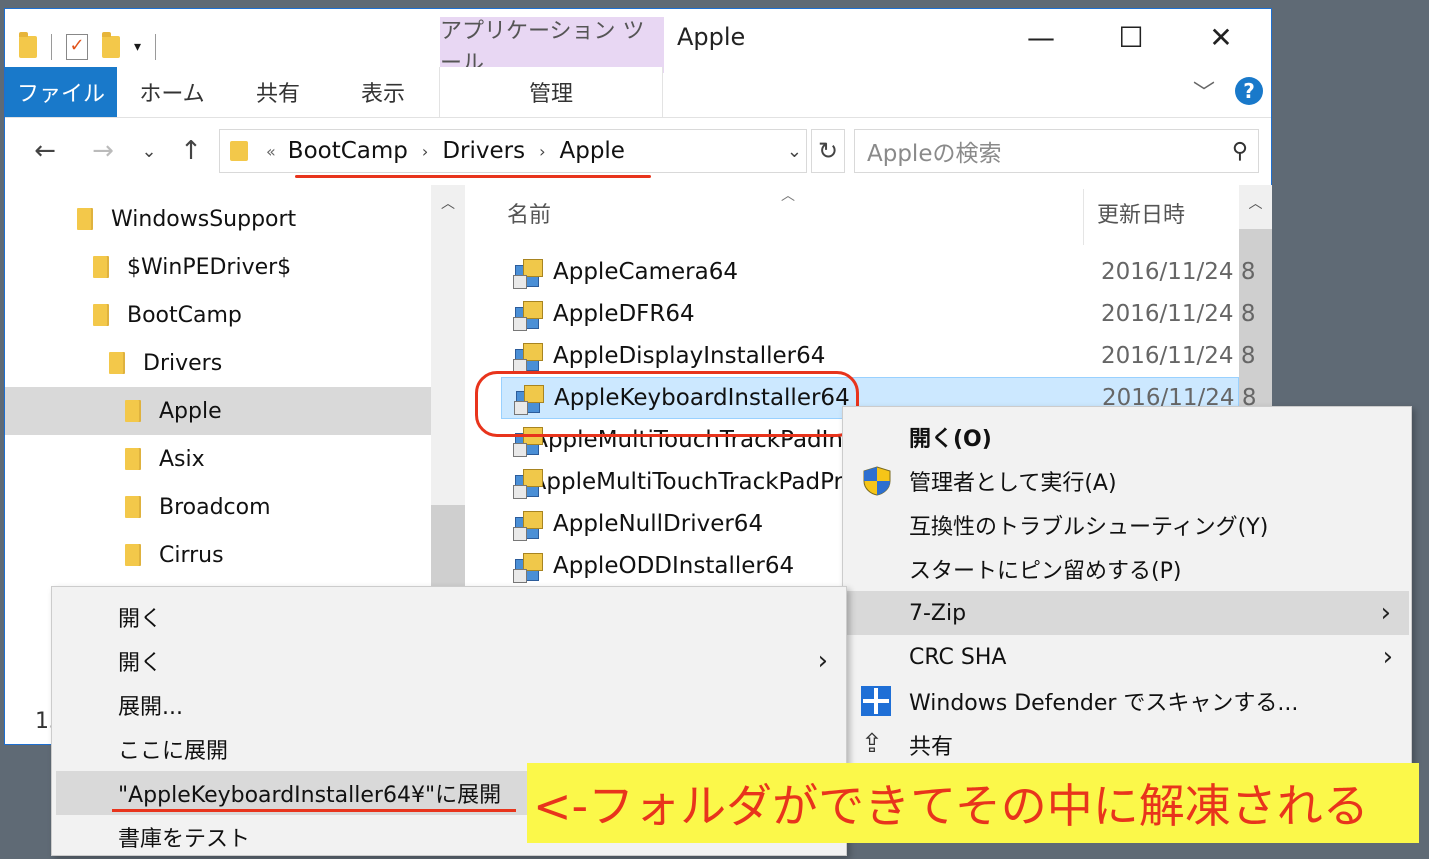 The height and width of the screenshot is (859, 1429). What do you see at coordinates (1041, 37) in the screenshot?
I see `minimize-button: —` at bounding box center [1041, 37].